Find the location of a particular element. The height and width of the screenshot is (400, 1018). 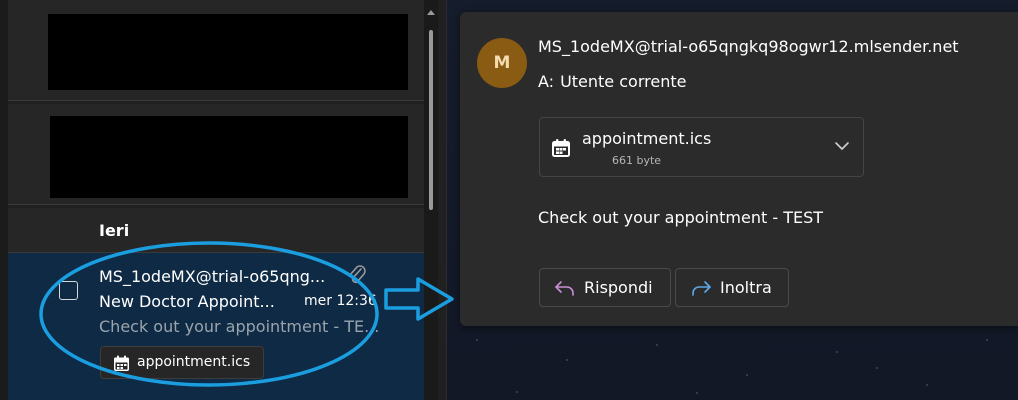

reply-button: Rispondi is located at coordinates (605, 287).